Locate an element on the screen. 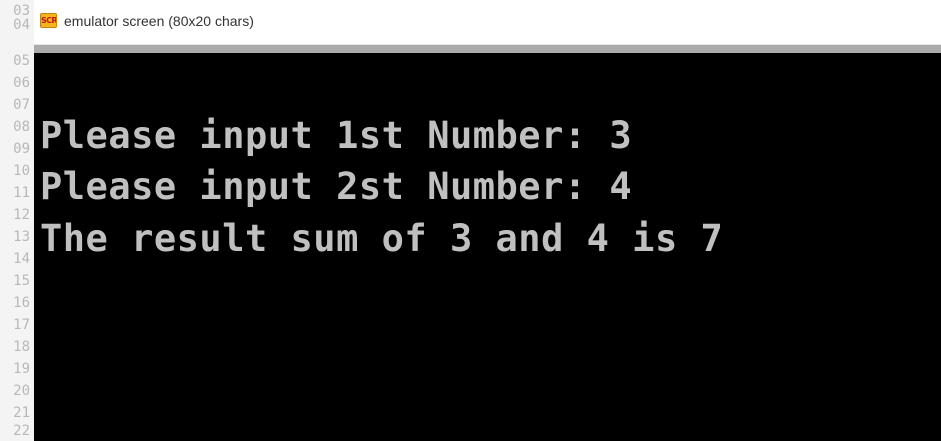 This screenshot has height=441, width=941. gutter-line-number: 13 is located at coordinates (21, 237).